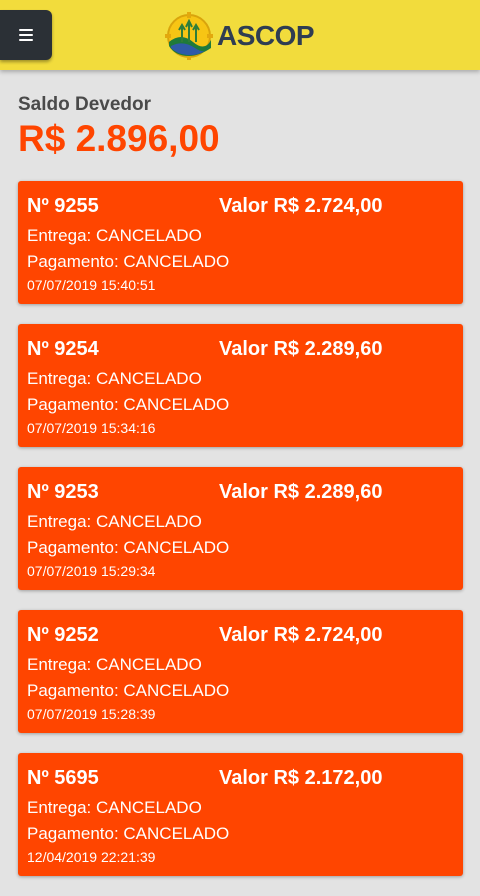  Describe the element at coordinates (63, 778) in the screenshot. I see `order-number: Nº 5695` at that location.